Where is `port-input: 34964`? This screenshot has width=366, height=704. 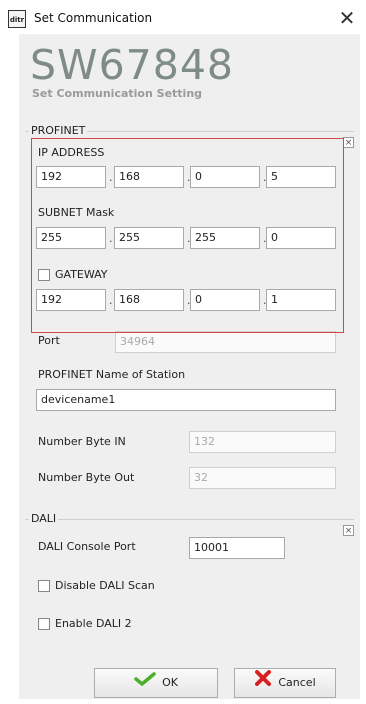
port-input: 34964 is located at coordinates (225, 342).